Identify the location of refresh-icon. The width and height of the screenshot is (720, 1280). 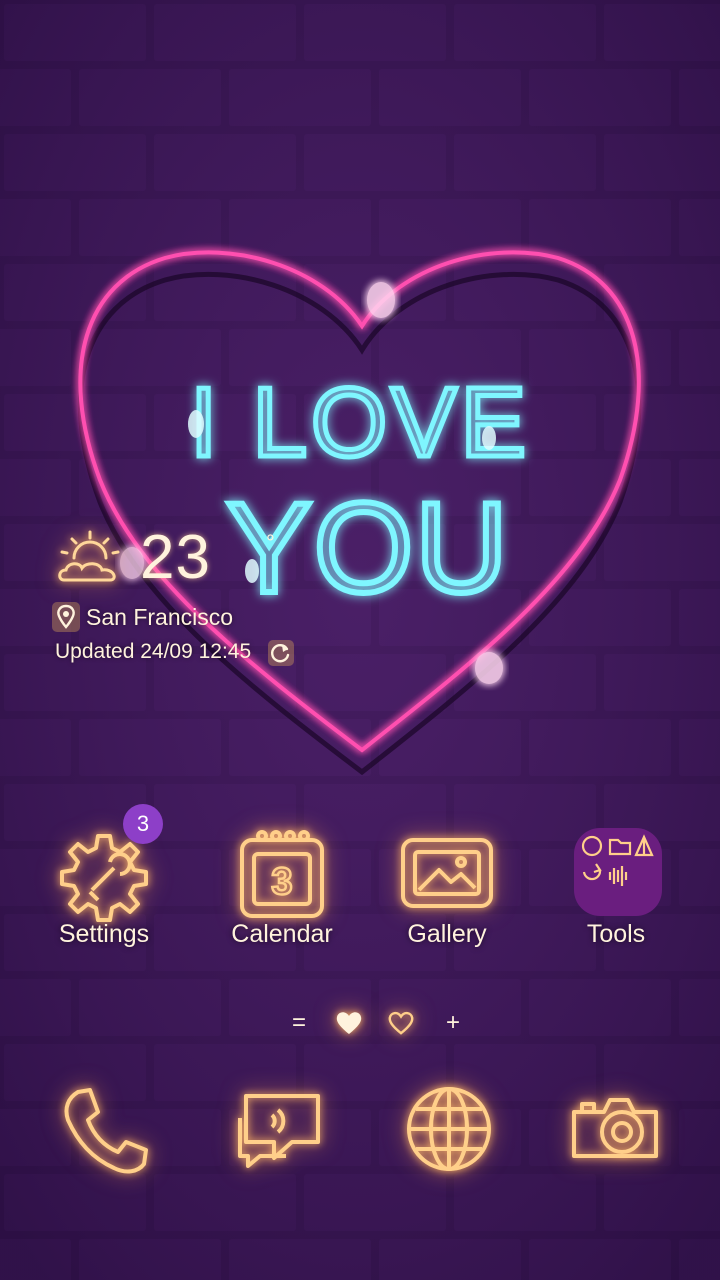
(281, 653).